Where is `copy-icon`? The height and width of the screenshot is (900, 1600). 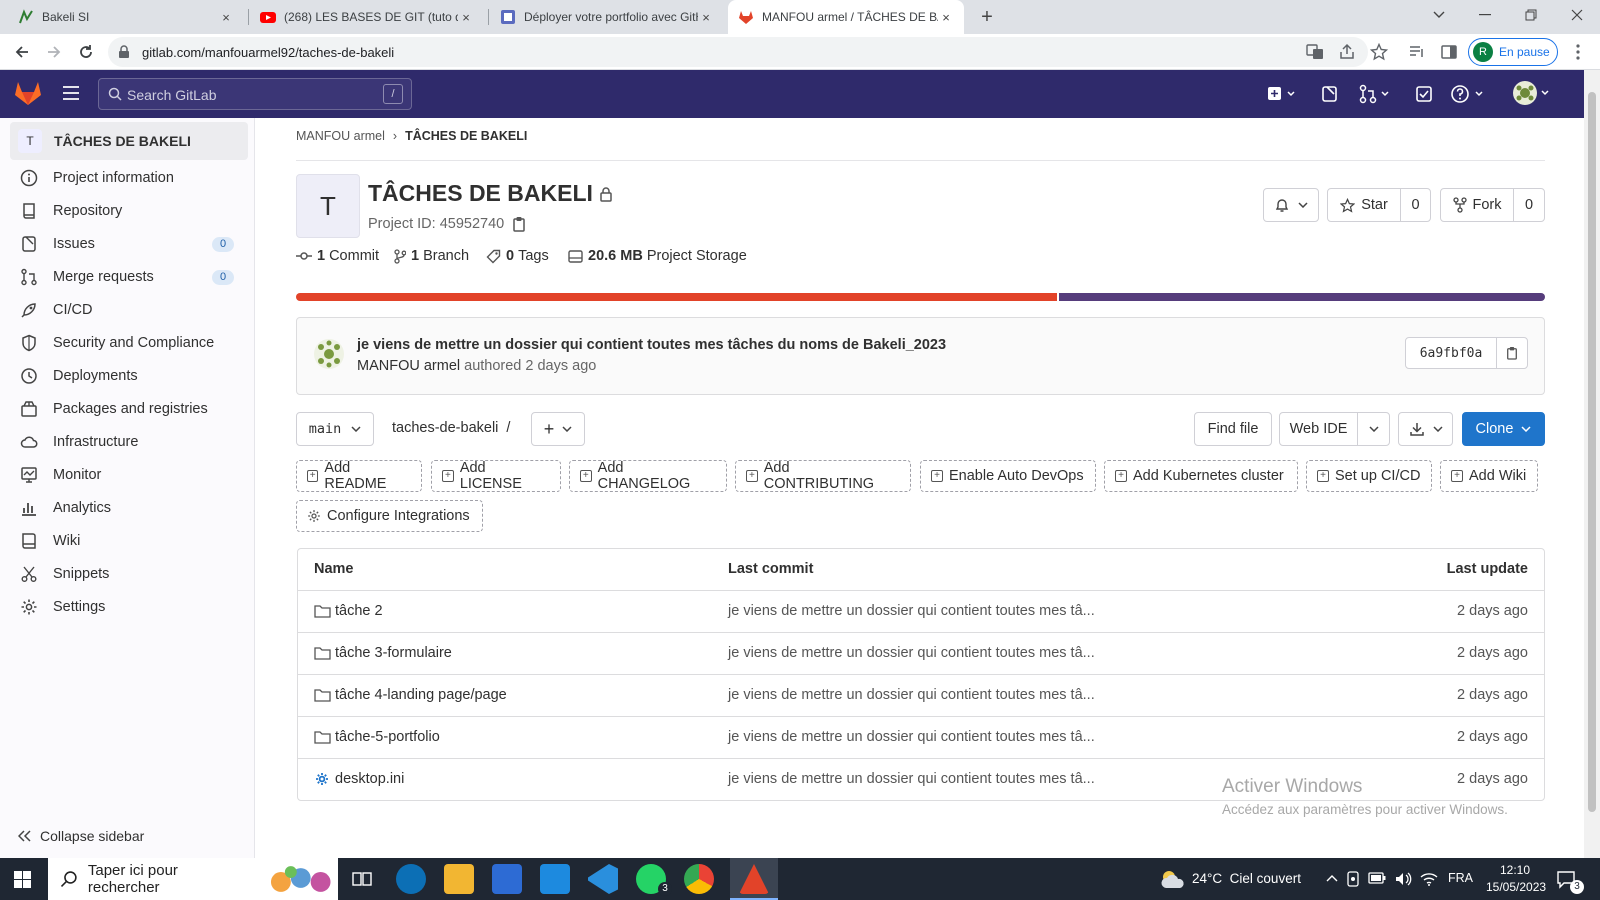 copy-icon is located at coordinates (519, 224).